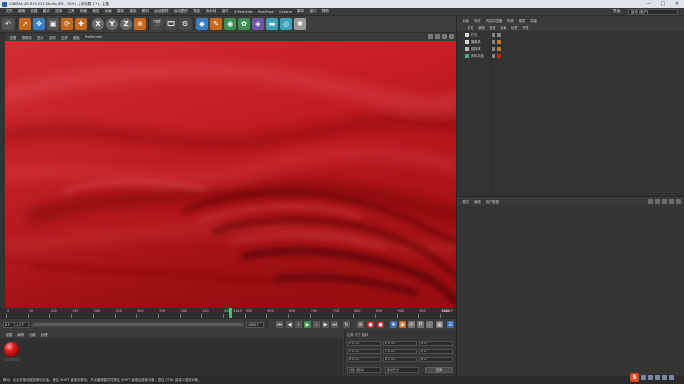 The width and height of the screenshot is (684, 384). Describe the element at coordinates (96, 11) in the screenshot. I see `menu-snap: 捕捉` at that location.